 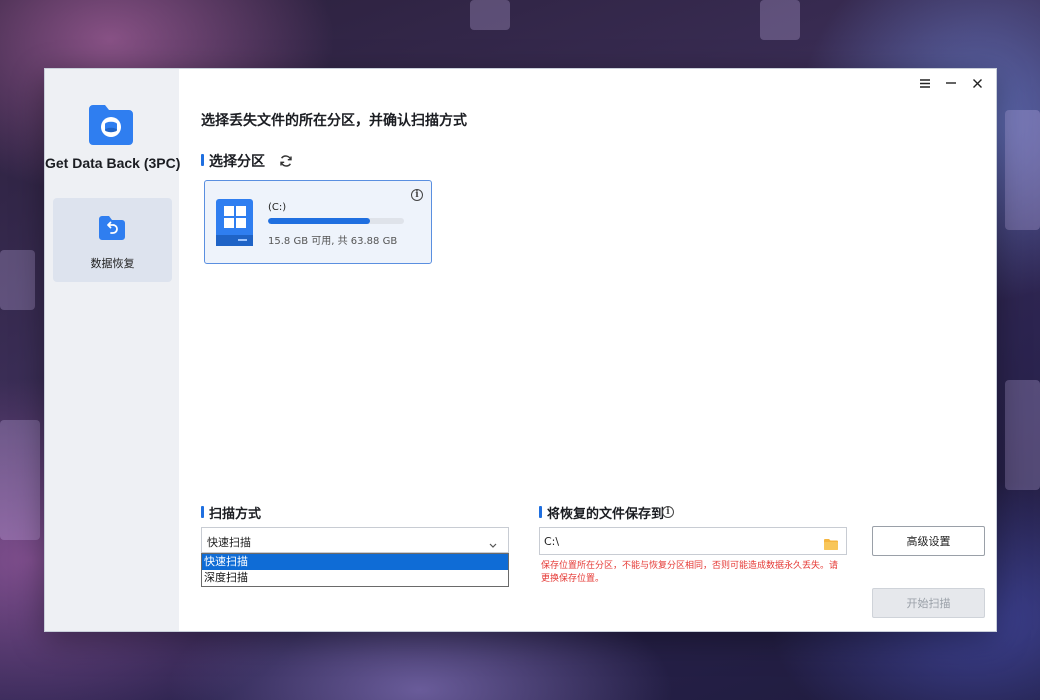 I want to click on scan-mode-selected-value: 快速扫描, so click(x=229, y=542).